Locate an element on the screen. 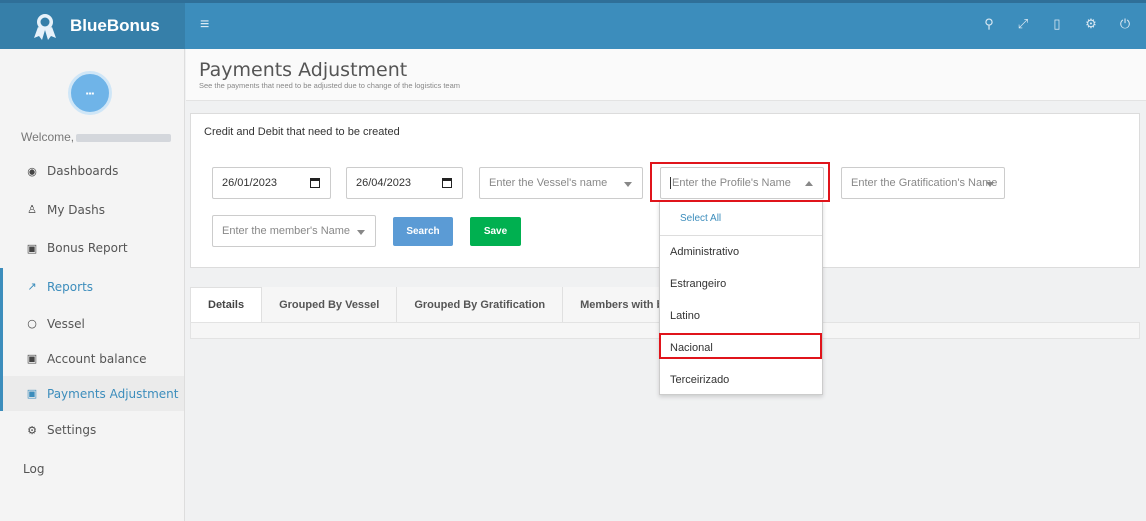 The image size is (1146, 521). date-from-input: 26/01/2023 is located at coordinates (271, 183).